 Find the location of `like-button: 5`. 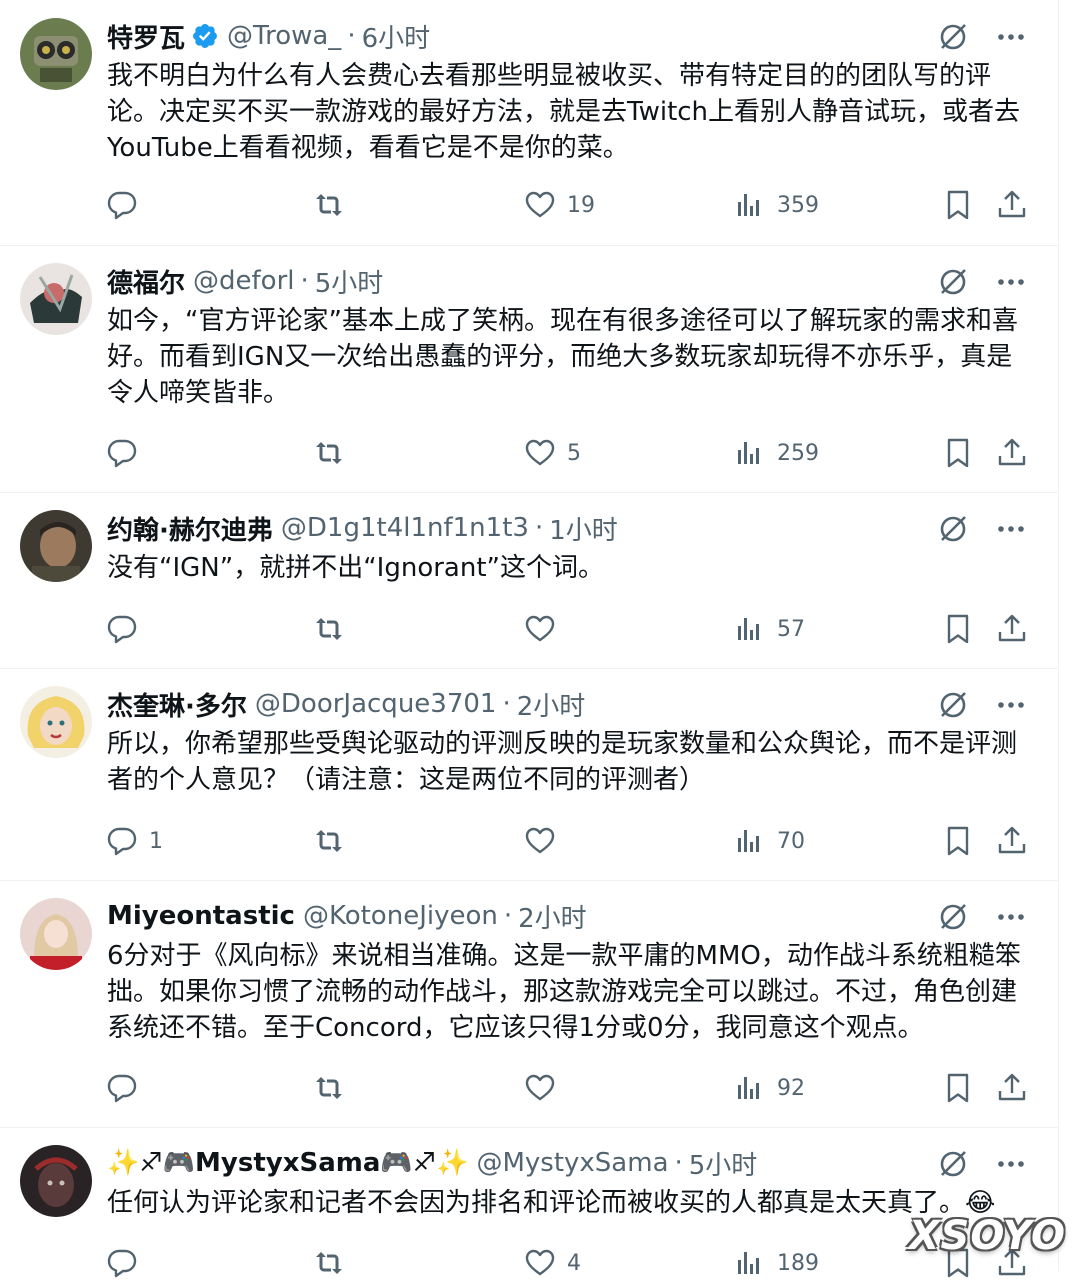

like-button: 5 is located at coordinates (552, 453).